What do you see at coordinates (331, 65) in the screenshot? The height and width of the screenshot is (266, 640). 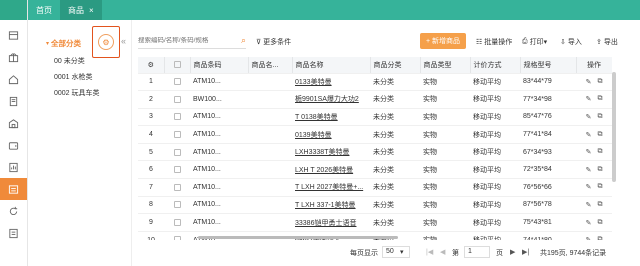 I see `header-name: 商品名称` at bounding box center [331, 65].